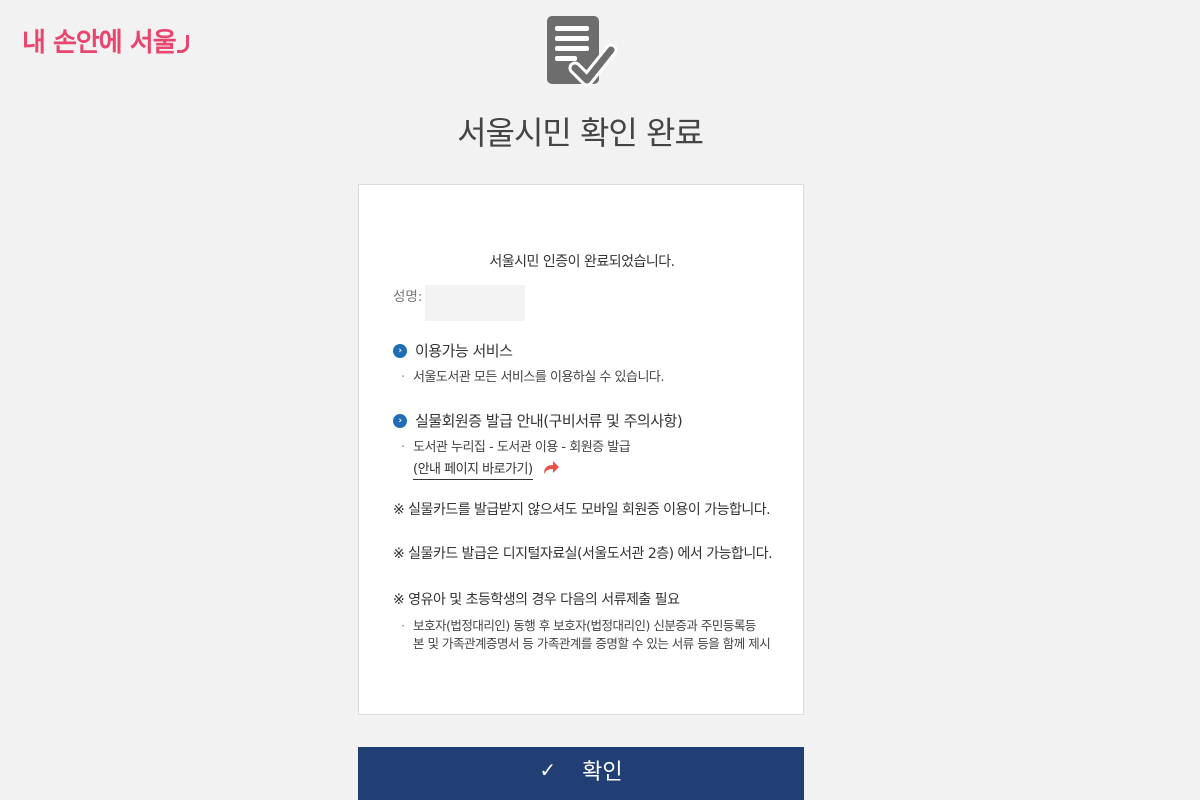 Image resolution: width=1200 pixels, height=800 pixels. Describe the element at coordinates (536, 600) in the screenshot. I see `note-minors: ※ 영유아 및 초등학생의 경우 다음의 서류제출 필요` at that location.